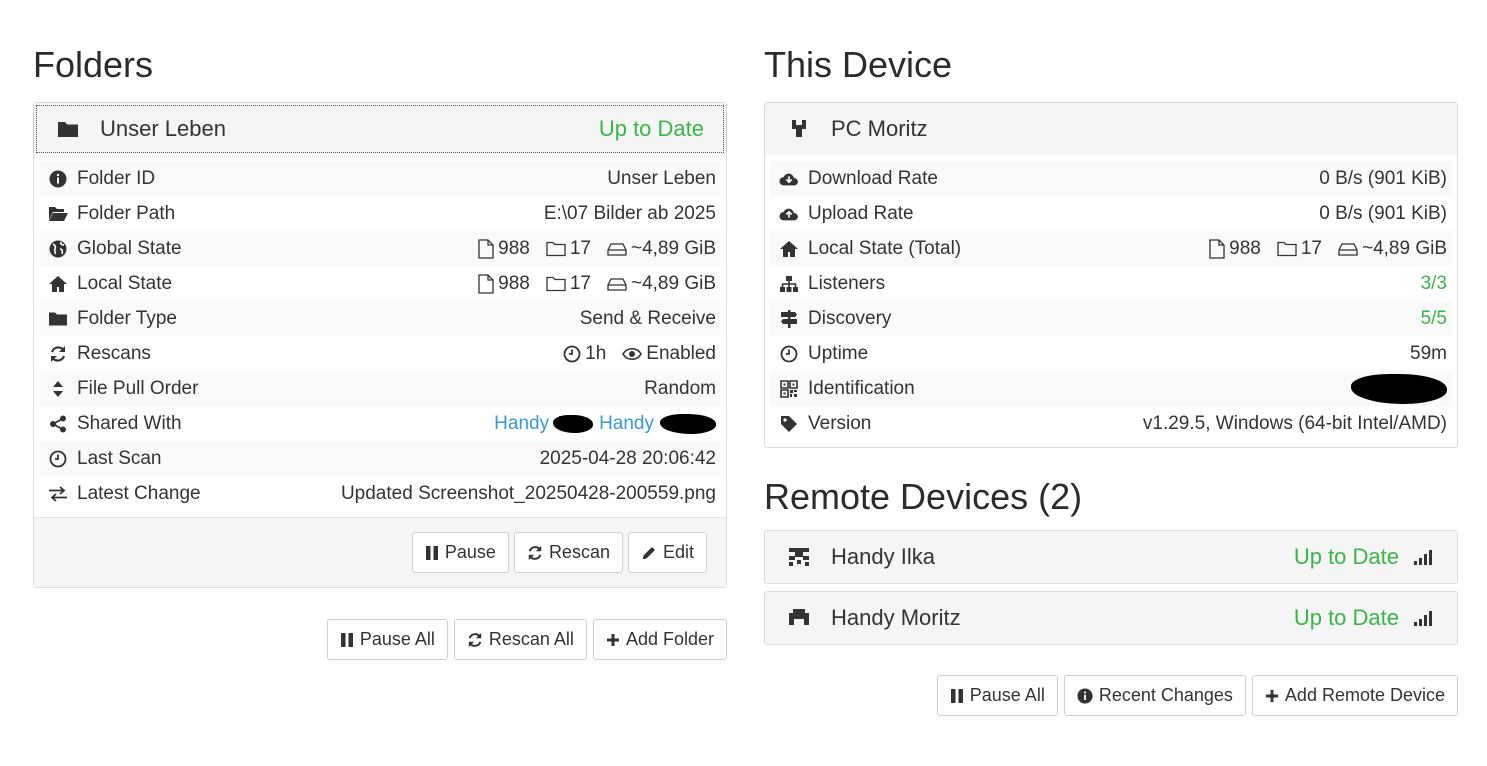 Image resolution: width=1487 pixels, height=766 pixels. I want to click on home-icon, so click(789, 249).